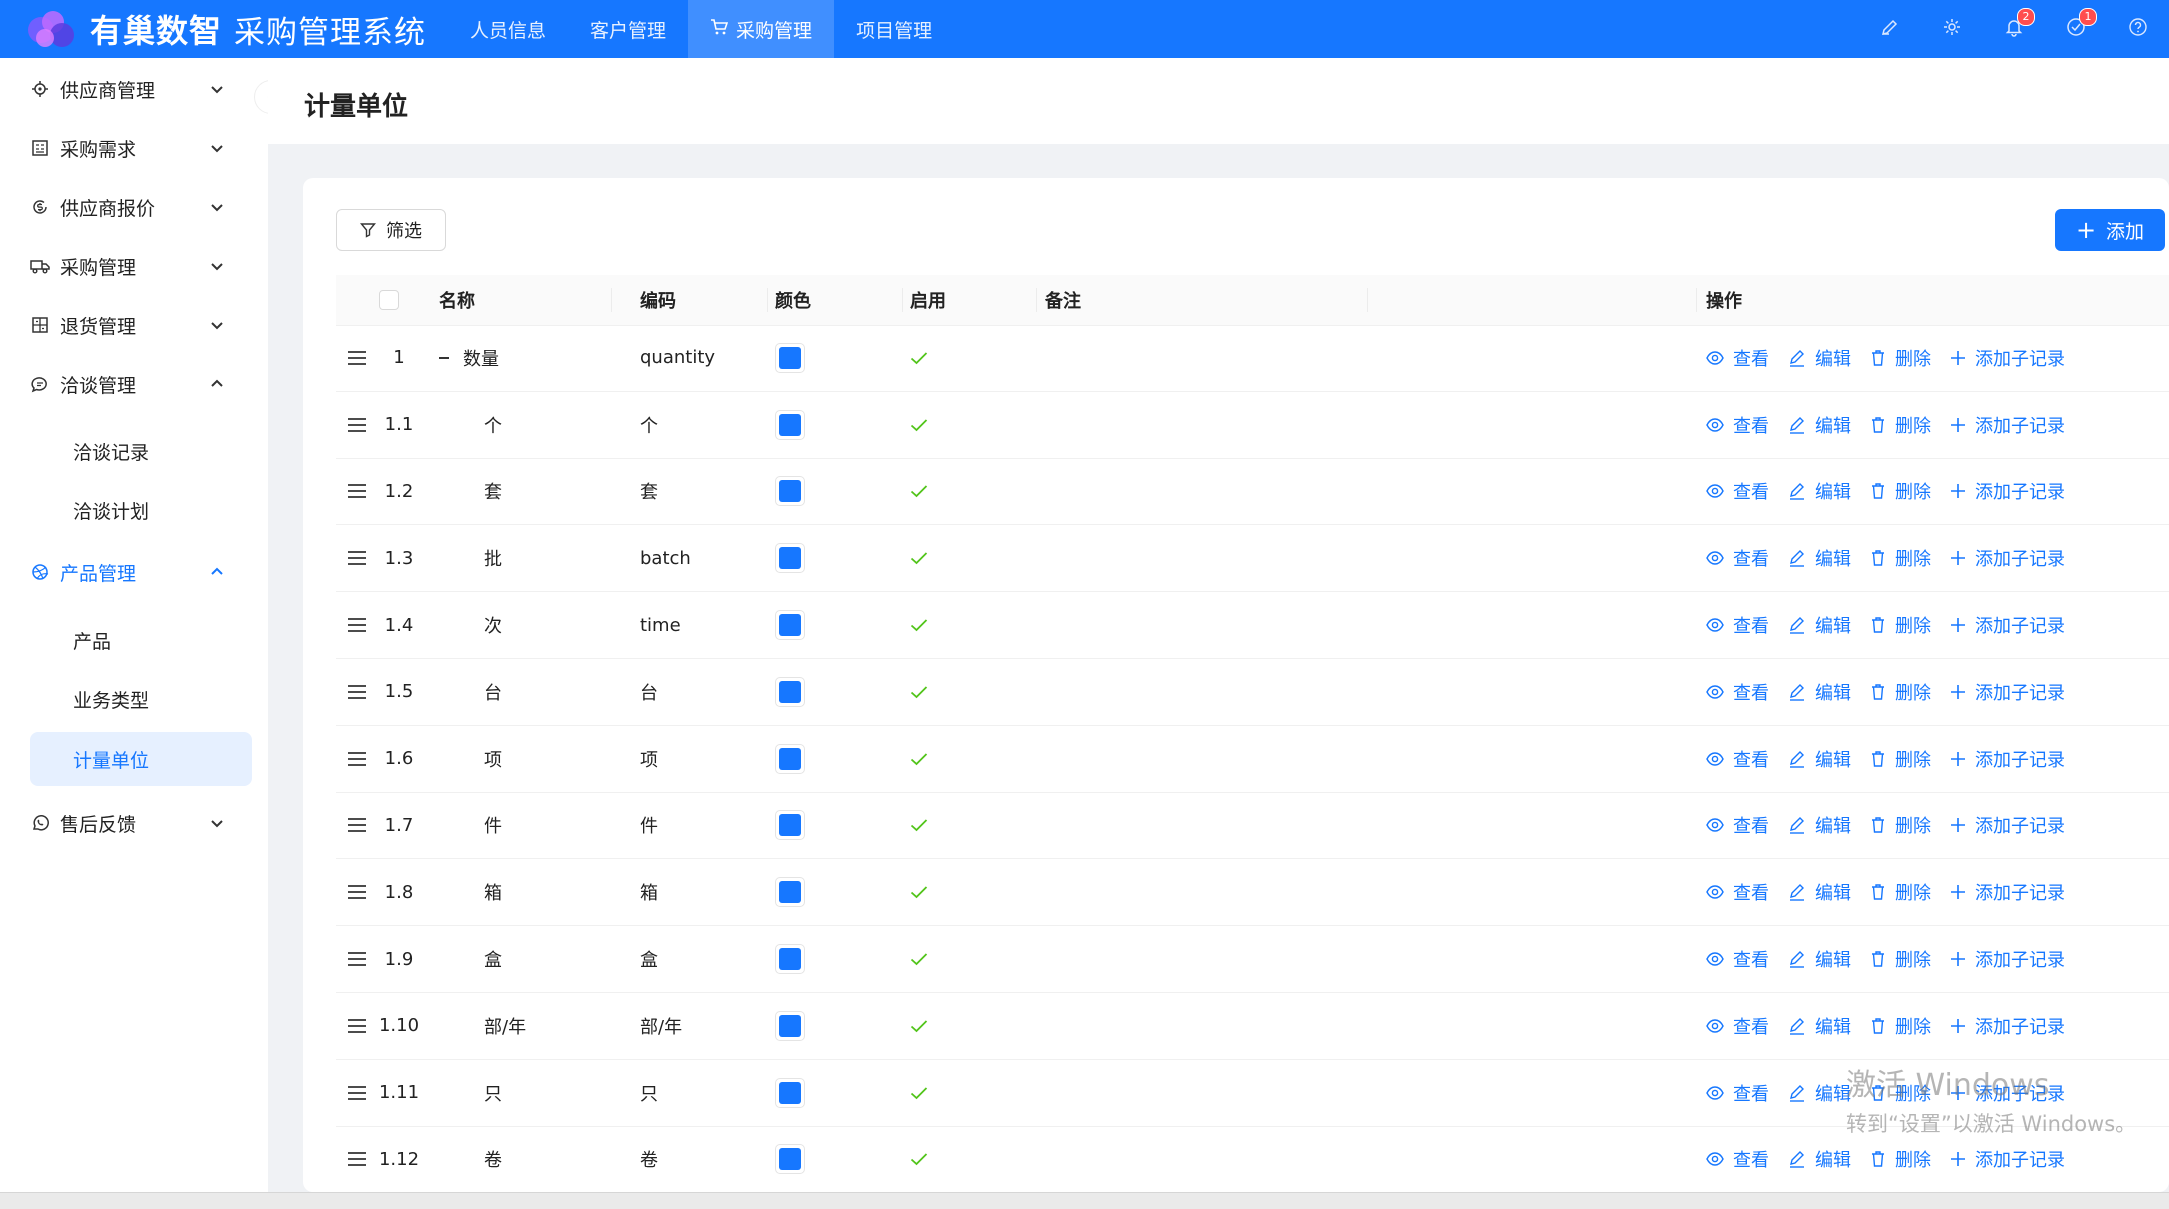  I want to click on tasks-button: 1, so click(2076, 29).